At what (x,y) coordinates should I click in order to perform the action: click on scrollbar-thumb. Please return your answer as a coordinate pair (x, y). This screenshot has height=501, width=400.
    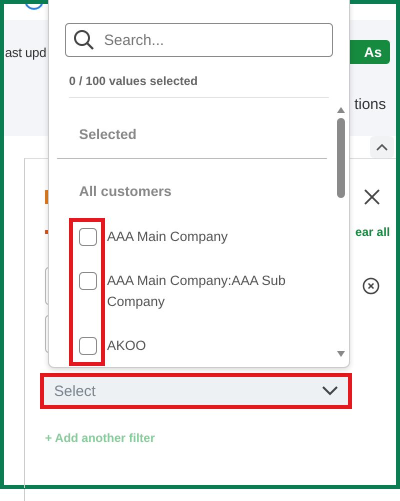
    Looking at the image, I should click on (341, 158).